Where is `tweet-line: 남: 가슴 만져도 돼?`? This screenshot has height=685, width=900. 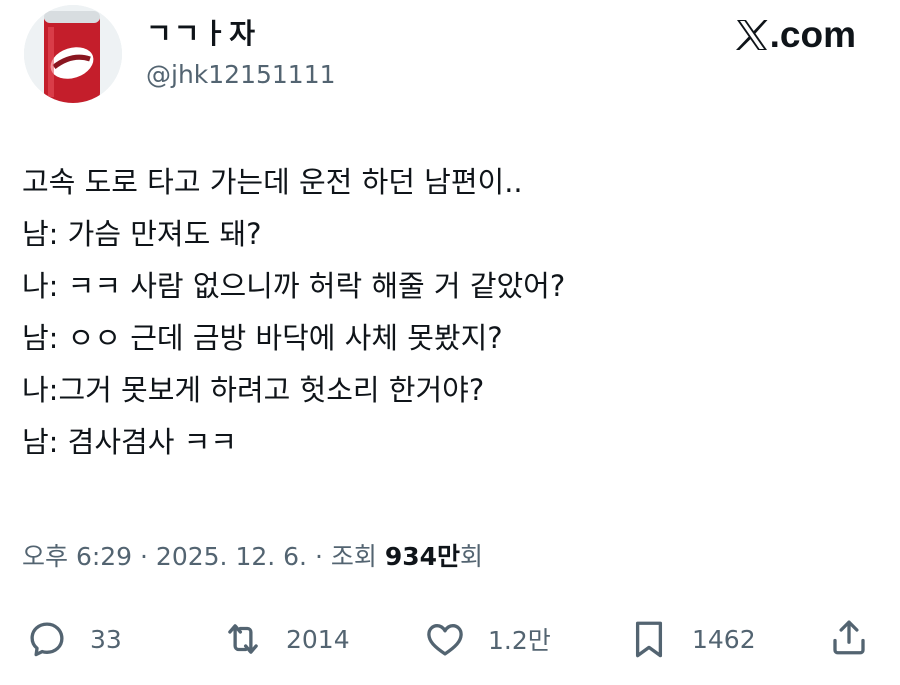
tweet-line: 남: 가슴 만져도 돼? is located at coordinates (142, 234).